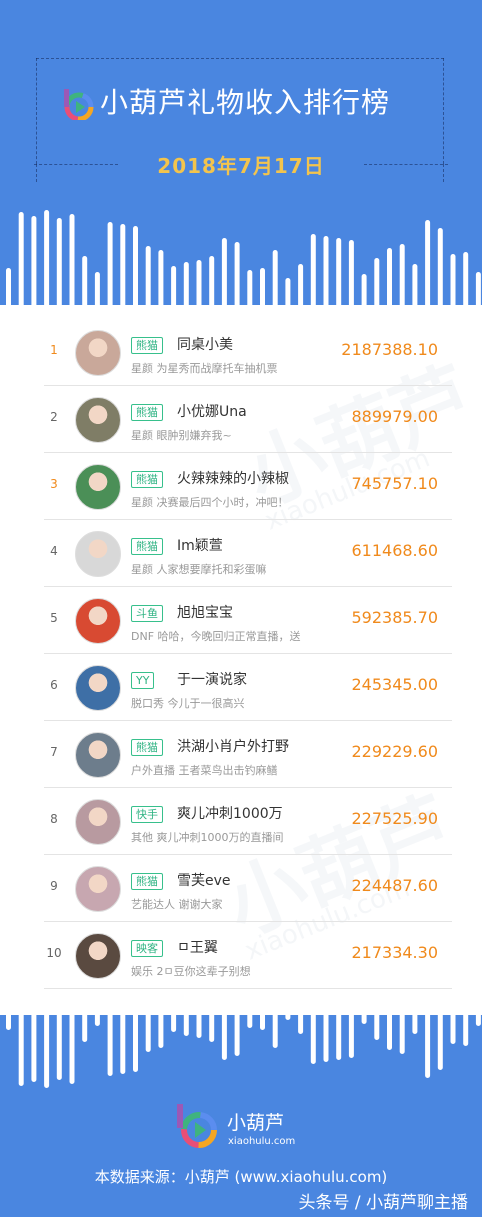 Image resolution: width=482 pixels, height=1217 pixels. Describe the element at coordinates (177, 904) in the screenshot. I see `stream-description: 艺能达人 谢谢大家` at that location.